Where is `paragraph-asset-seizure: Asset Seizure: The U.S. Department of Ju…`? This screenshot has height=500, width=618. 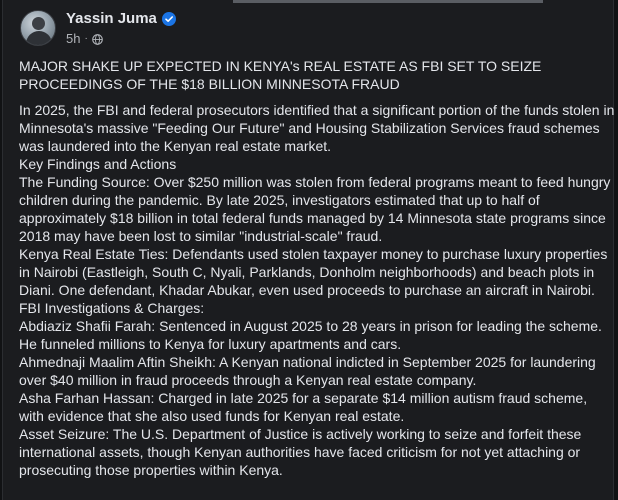 paragraph-asset-seizure: Asset Seizure: The U.S. Department of Ju… is located at coordinates (300, 452).